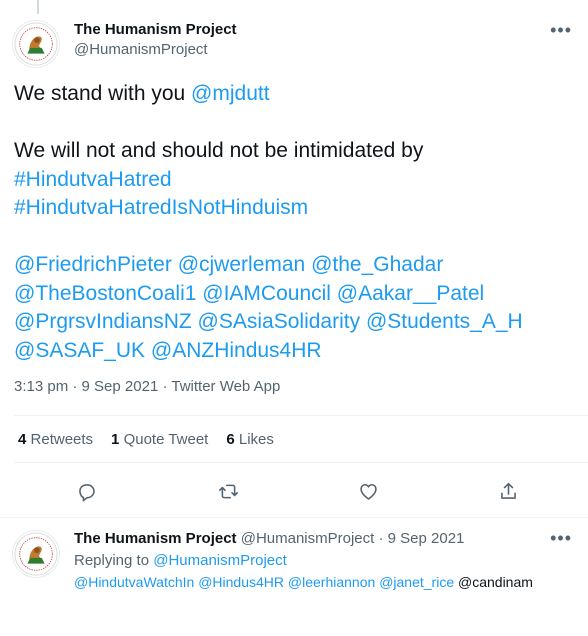  Describe the element at coordinates (410, 293) in the screenshot. I see `mention-link: @Aakar__Patel` at that location.